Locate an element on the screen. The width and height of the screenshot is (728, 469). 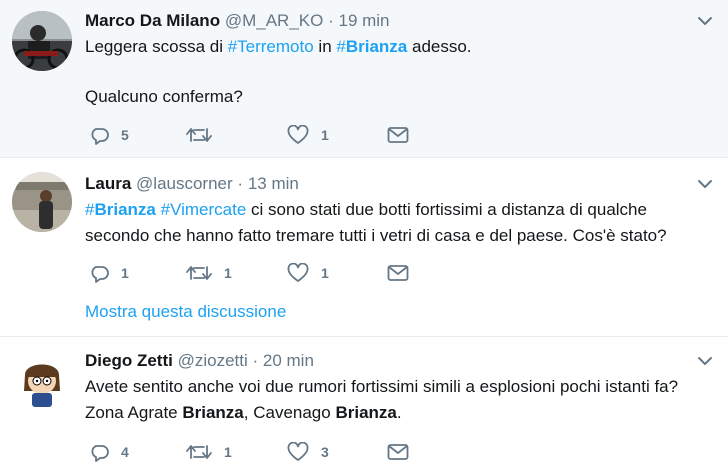
tweet-header: Diego Zetti @ziozetti · 20 min is located at coordinates (199, 361).